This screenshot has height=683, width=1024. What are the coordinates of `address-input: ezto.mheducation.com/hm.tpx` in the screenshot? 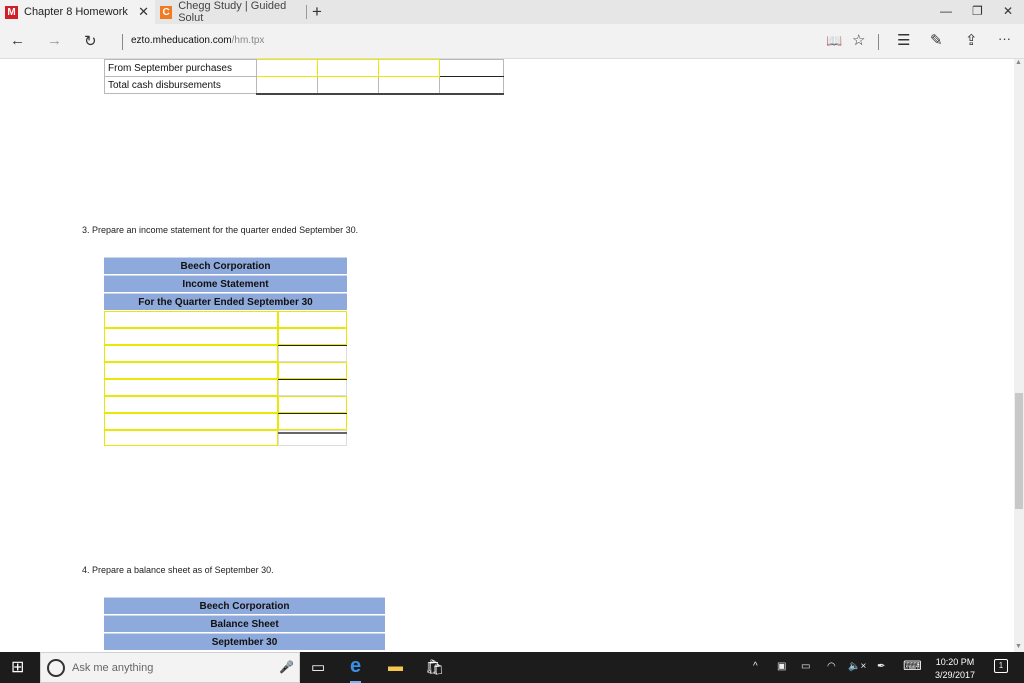 It's located at (197, 40).